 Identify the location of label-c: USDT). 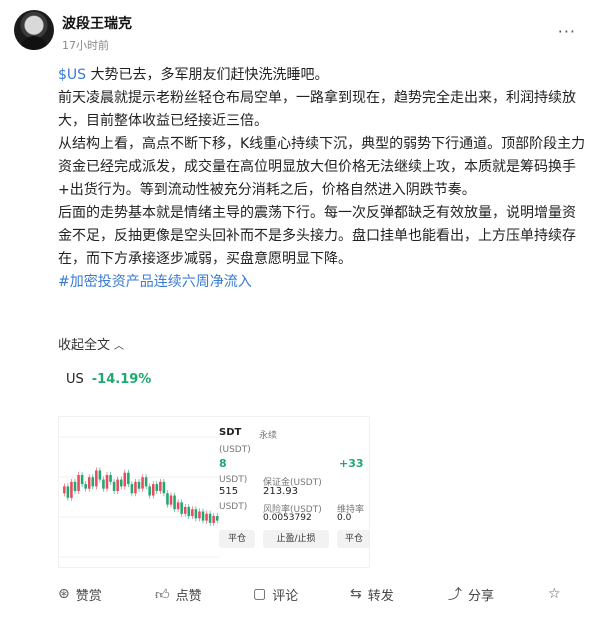
(233, 507).